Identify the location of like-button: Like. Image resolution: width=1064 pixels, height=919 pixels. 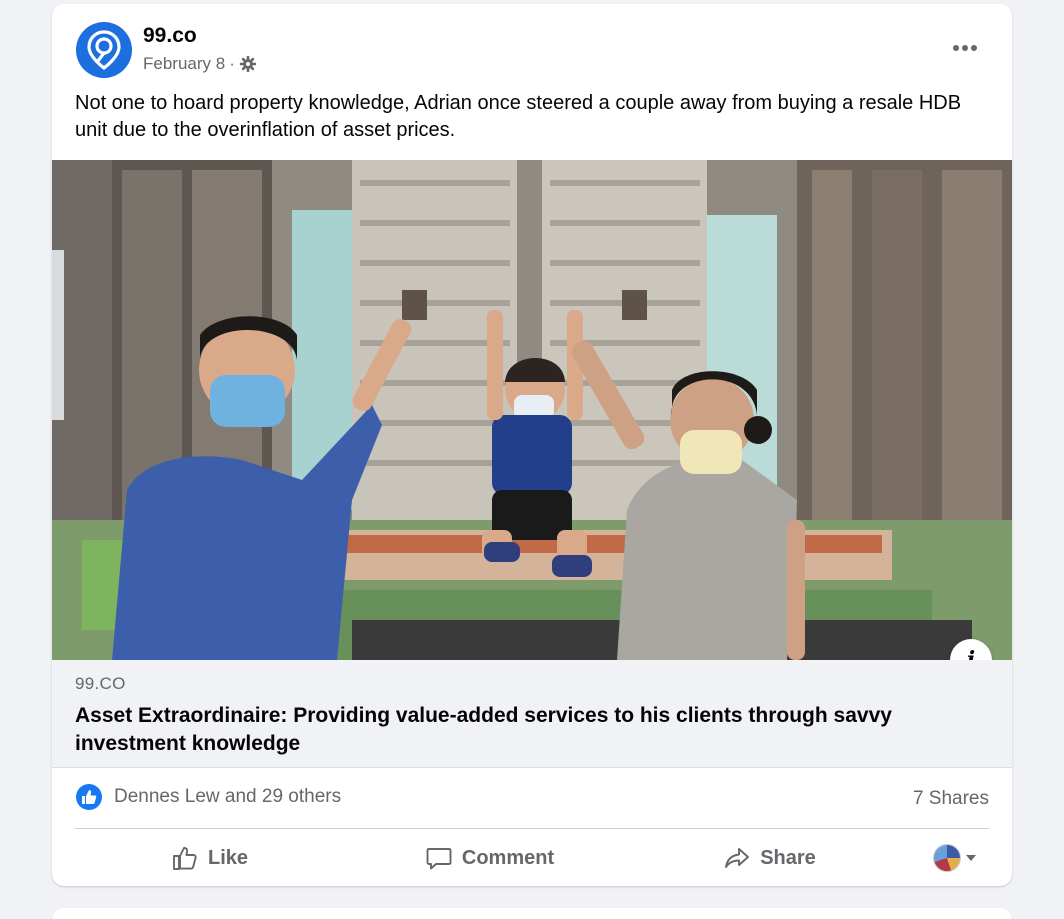
(210, 858).